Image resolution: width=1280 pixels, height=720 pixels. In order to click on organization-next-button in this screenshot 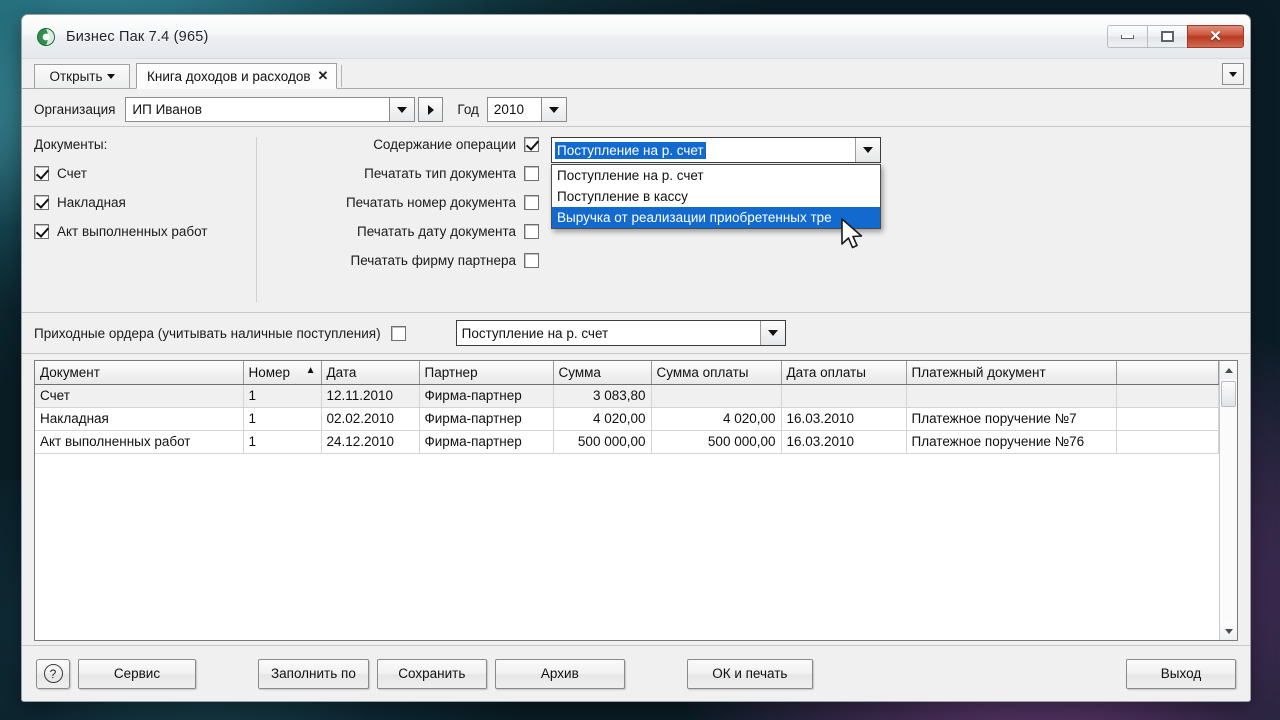, I will do `click(431, 109)`.